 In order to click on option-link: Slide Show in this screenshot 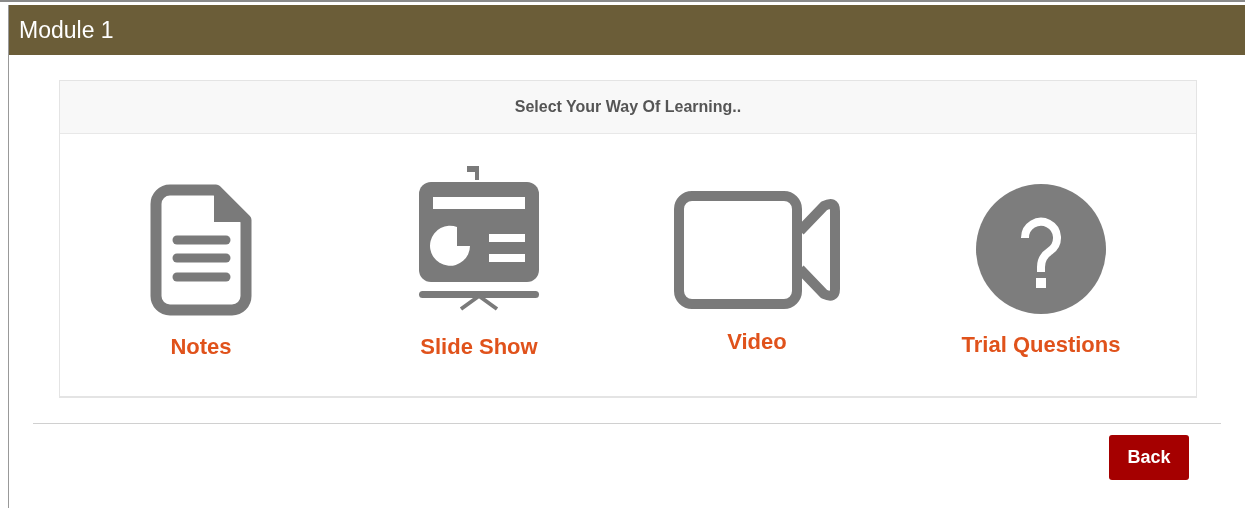, I will do `click(479, 266)`.